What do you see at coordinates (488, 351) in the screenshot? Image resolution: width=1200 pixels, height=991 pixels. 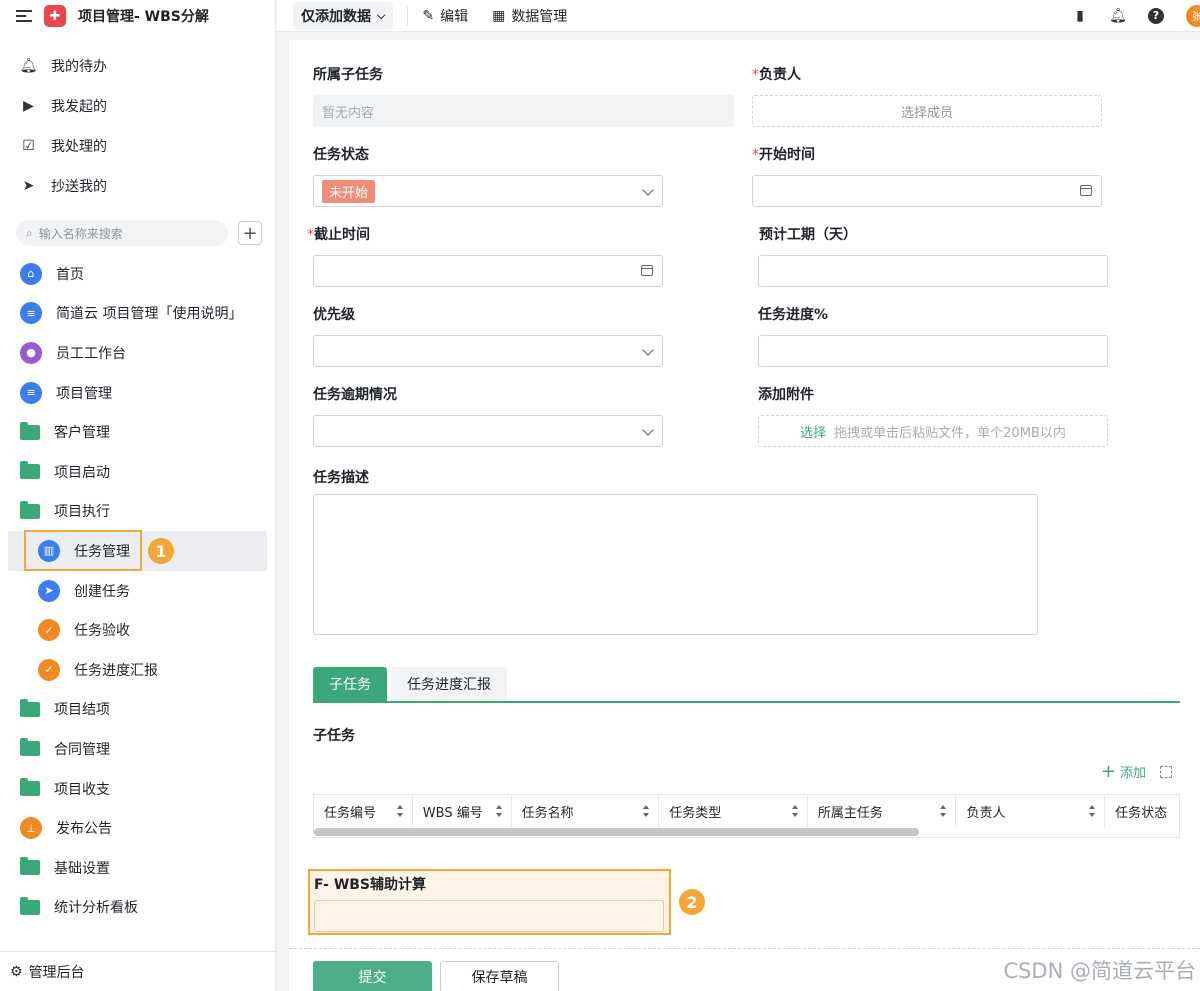 I see `priority-select` at bounding box center [488, 351].